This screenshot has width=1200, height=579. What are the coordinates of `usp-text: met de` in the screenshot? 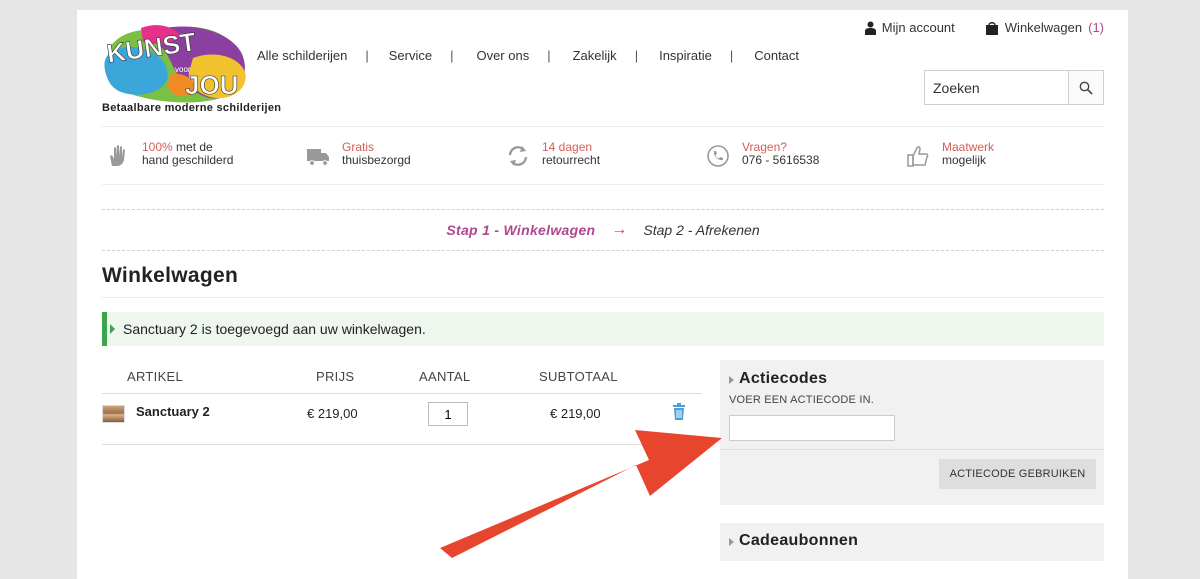 It's located at (192, 147).